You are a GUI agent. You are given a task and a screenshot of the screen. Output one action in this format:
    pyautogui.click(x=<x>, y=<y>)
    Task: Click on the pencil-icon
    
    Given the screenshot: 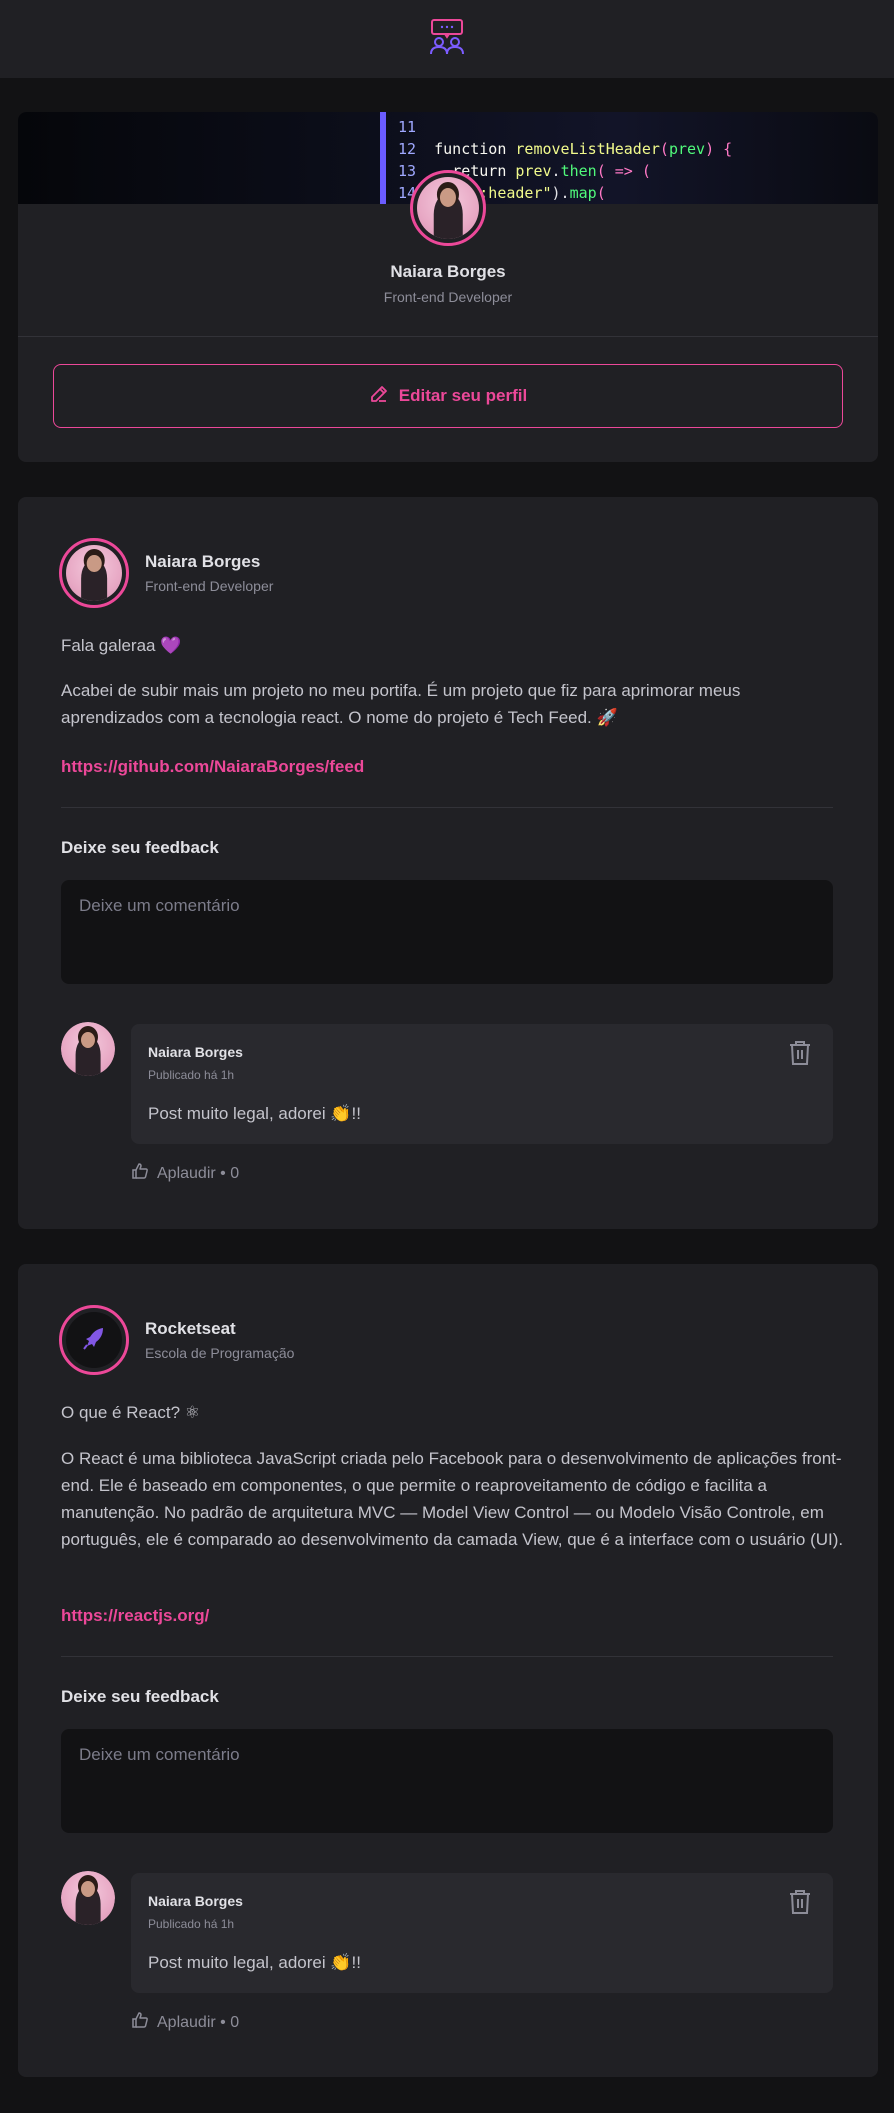 What is the action you would take?
    pyautogui.click(x=379, y=396)
    